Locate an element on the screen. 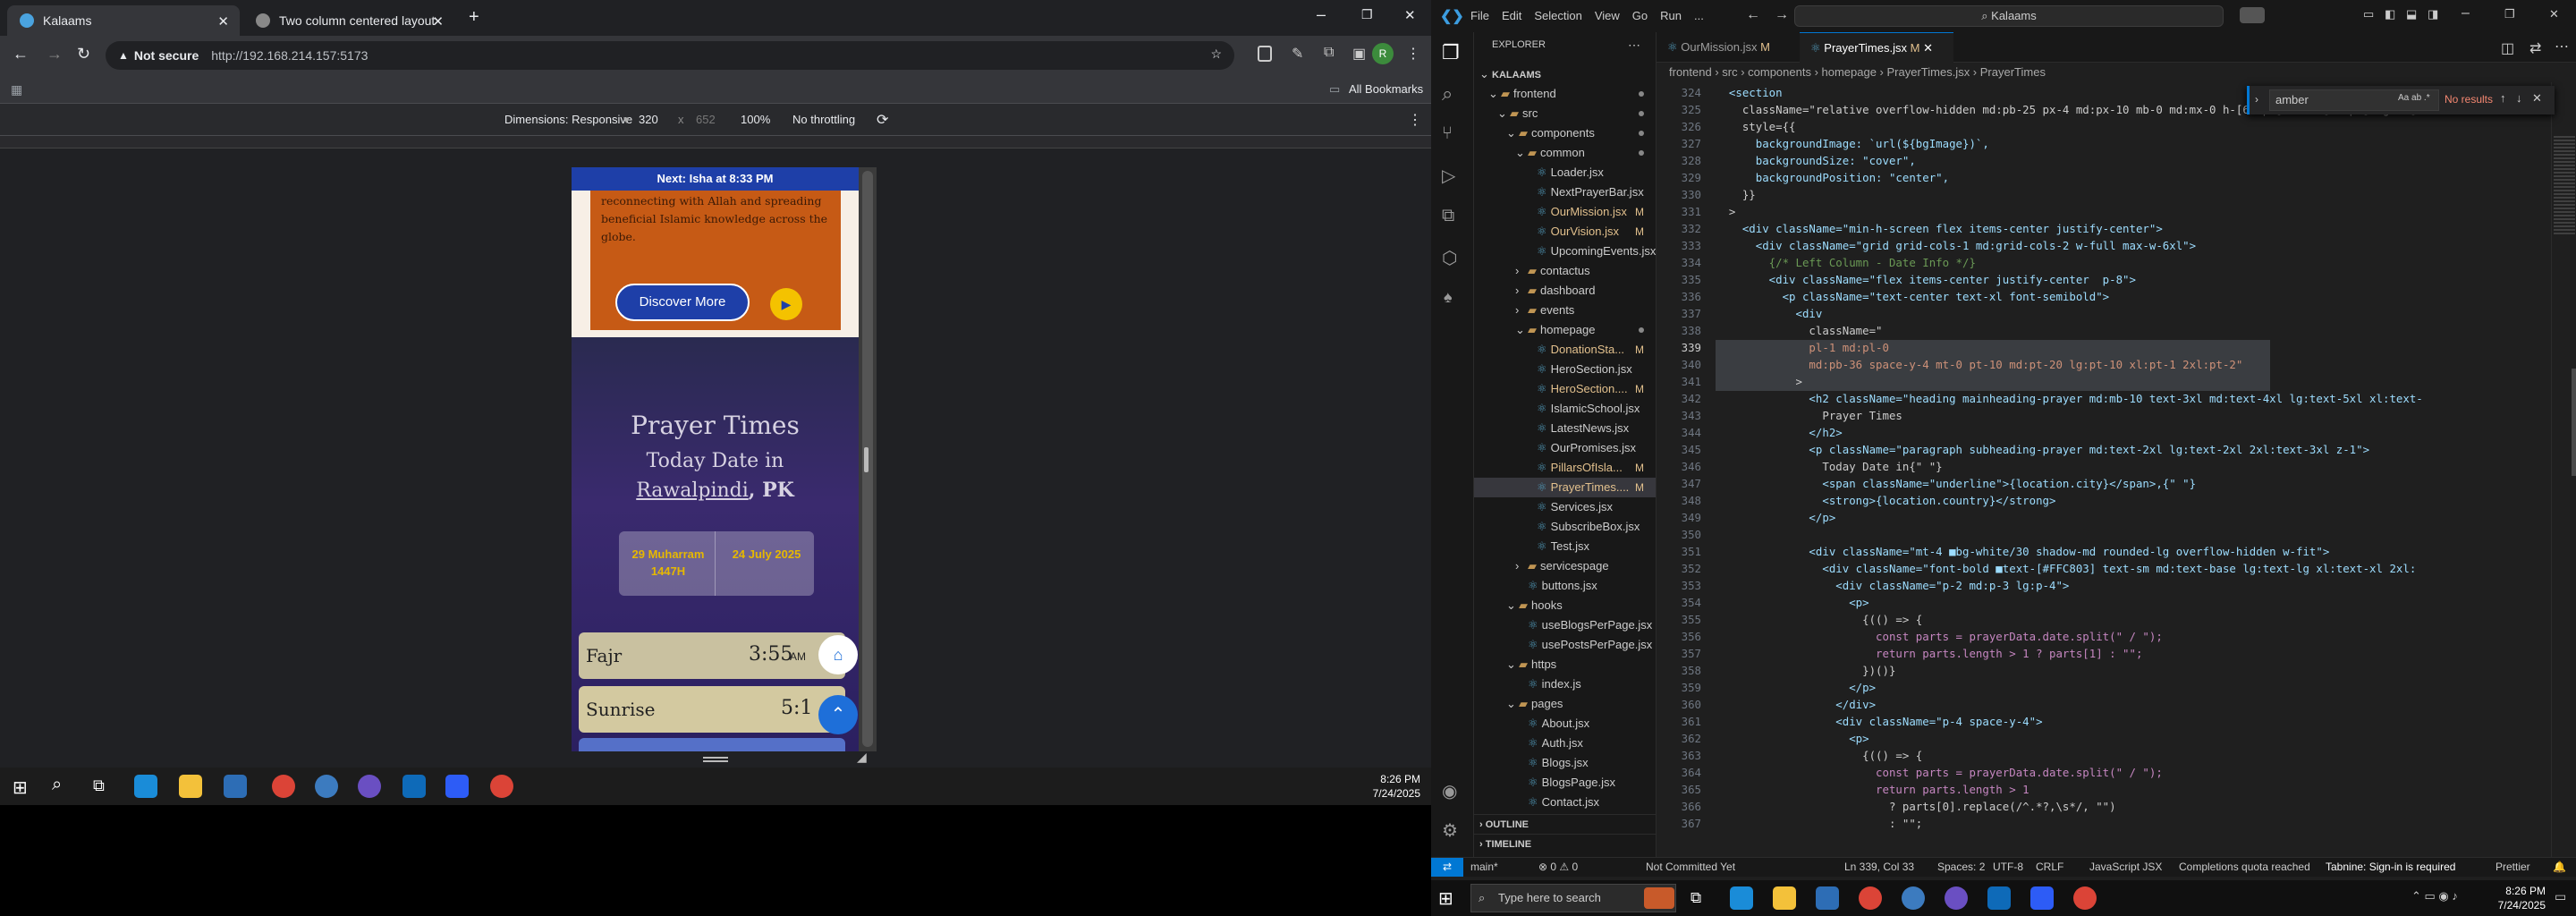  tree-item: ⚛ BlogsPage.jsx is located at coordinates (1565, 783).